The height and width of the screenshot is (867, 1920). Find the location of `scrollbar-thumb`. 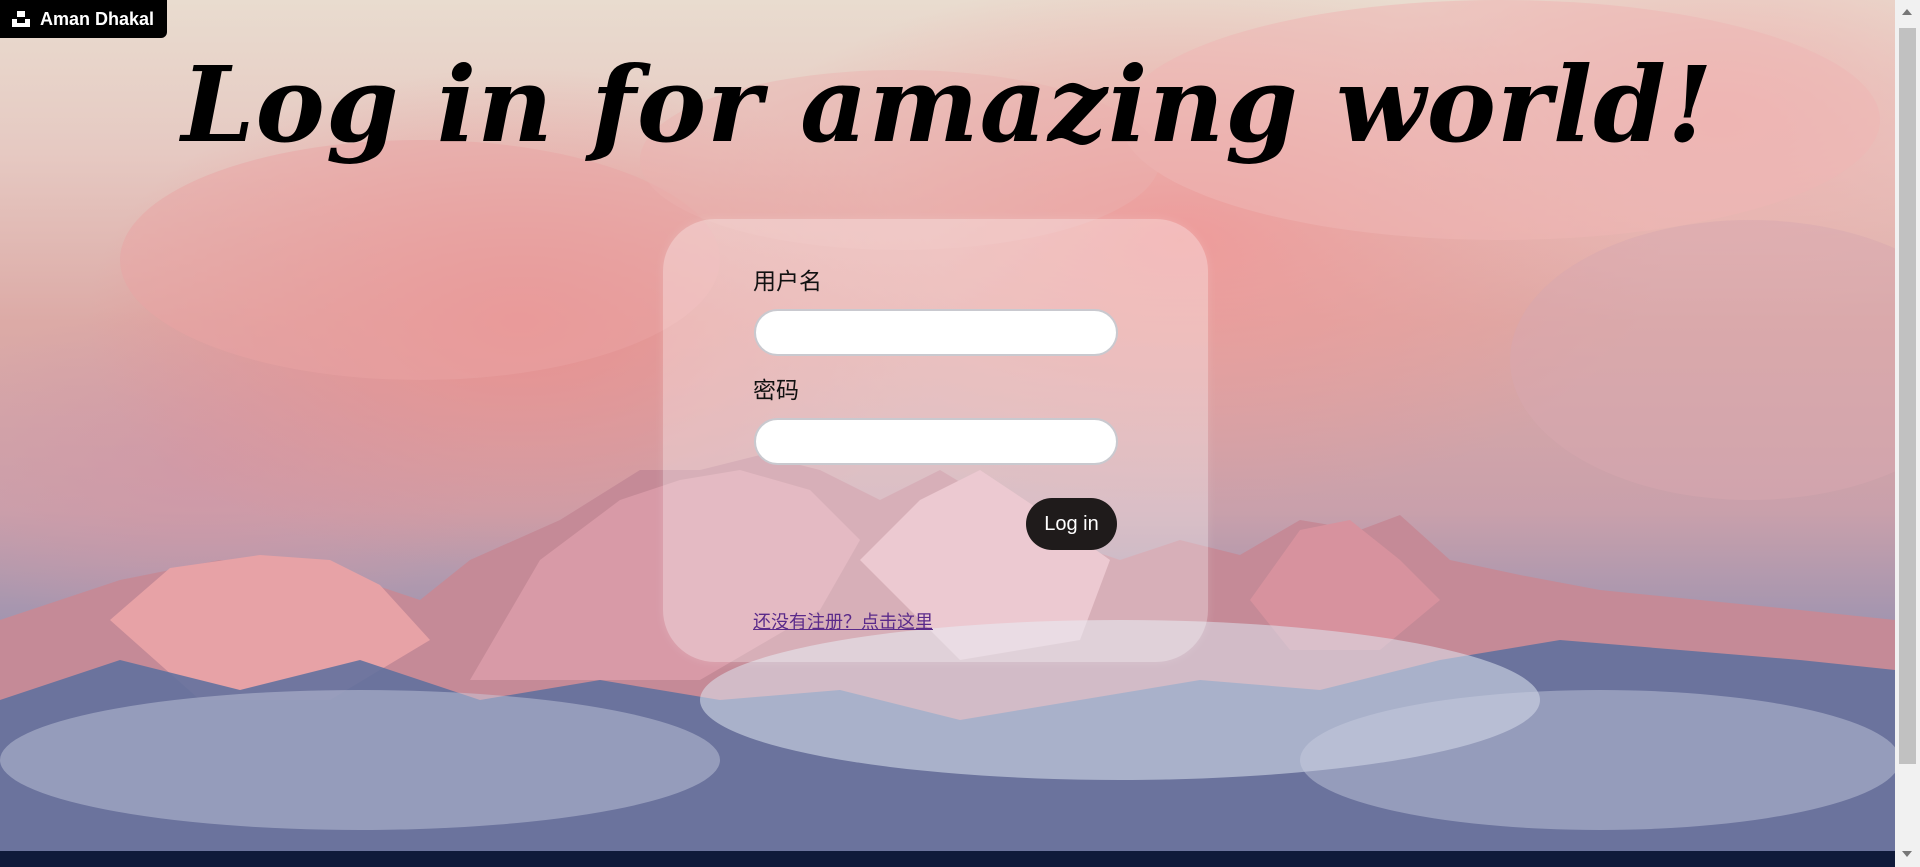

scrollbar-thumb is located at coordinates (1907, 396).